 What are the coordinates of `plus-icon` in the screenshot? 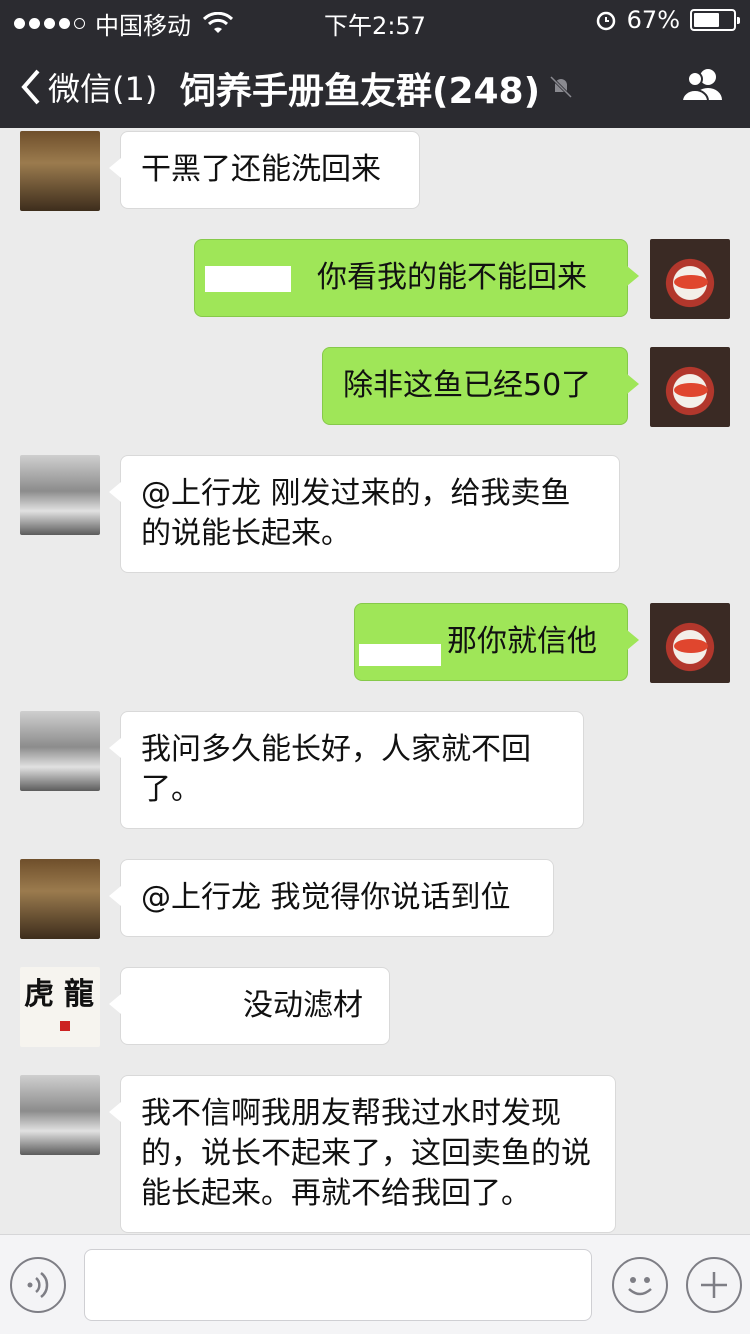 It's located at (714, 1285).